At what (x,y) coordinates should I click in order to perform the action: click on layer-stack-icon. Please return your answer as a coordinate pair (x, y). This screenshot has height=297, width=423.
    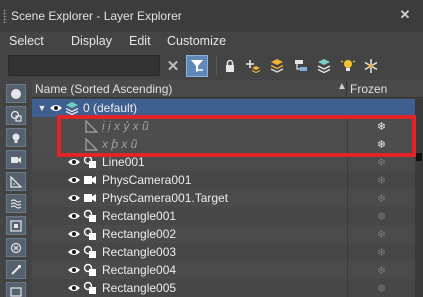
    Looking at the image, I should click on (72, 108).